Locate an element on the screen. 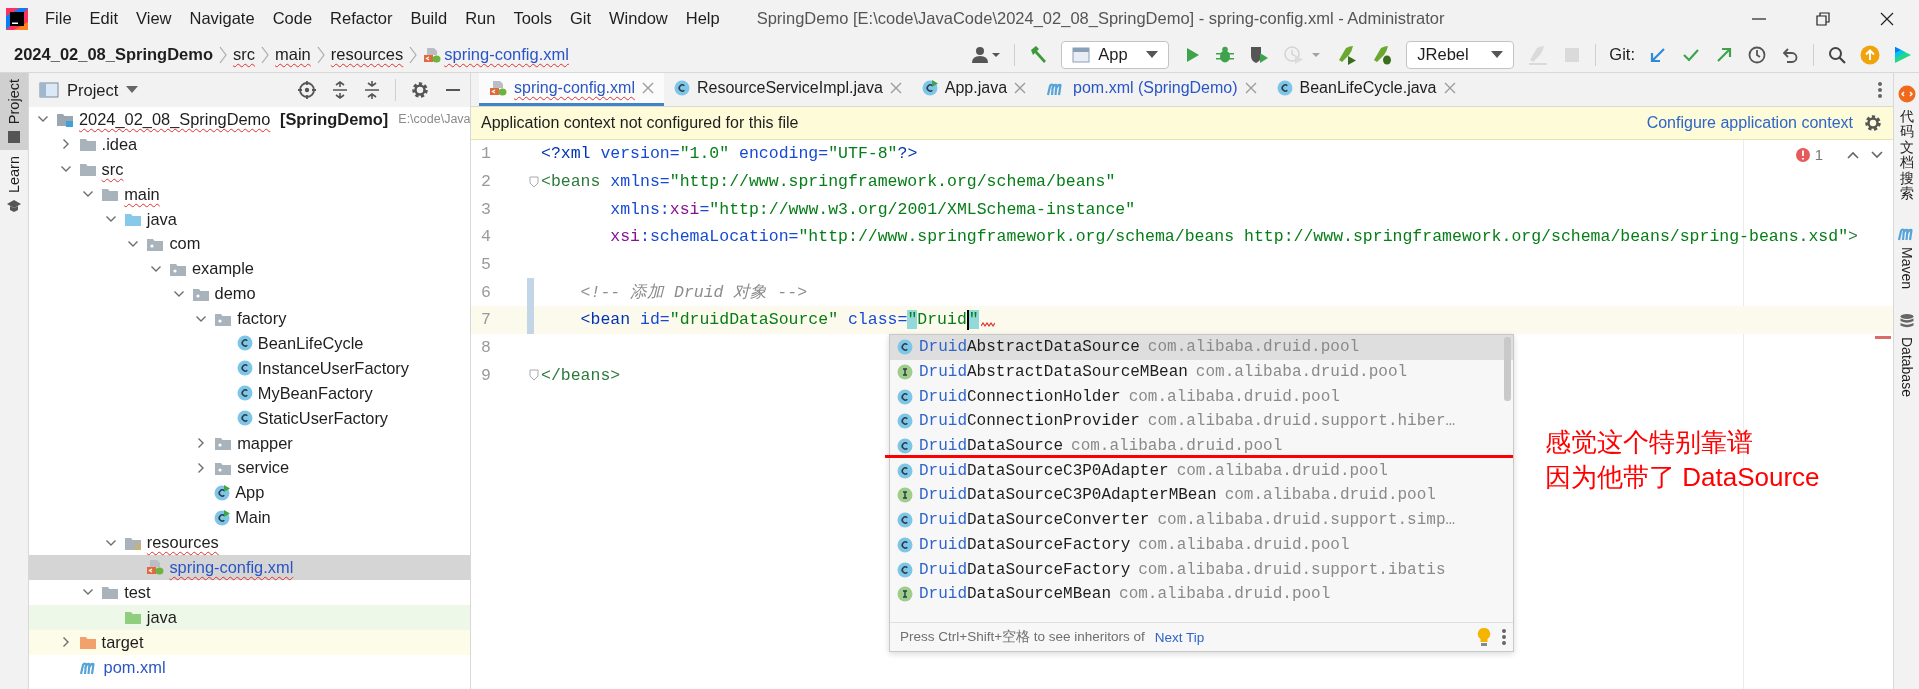 This screenshot has height=689, width=1919. tree-item: demo is located at coordinates (249, 294).